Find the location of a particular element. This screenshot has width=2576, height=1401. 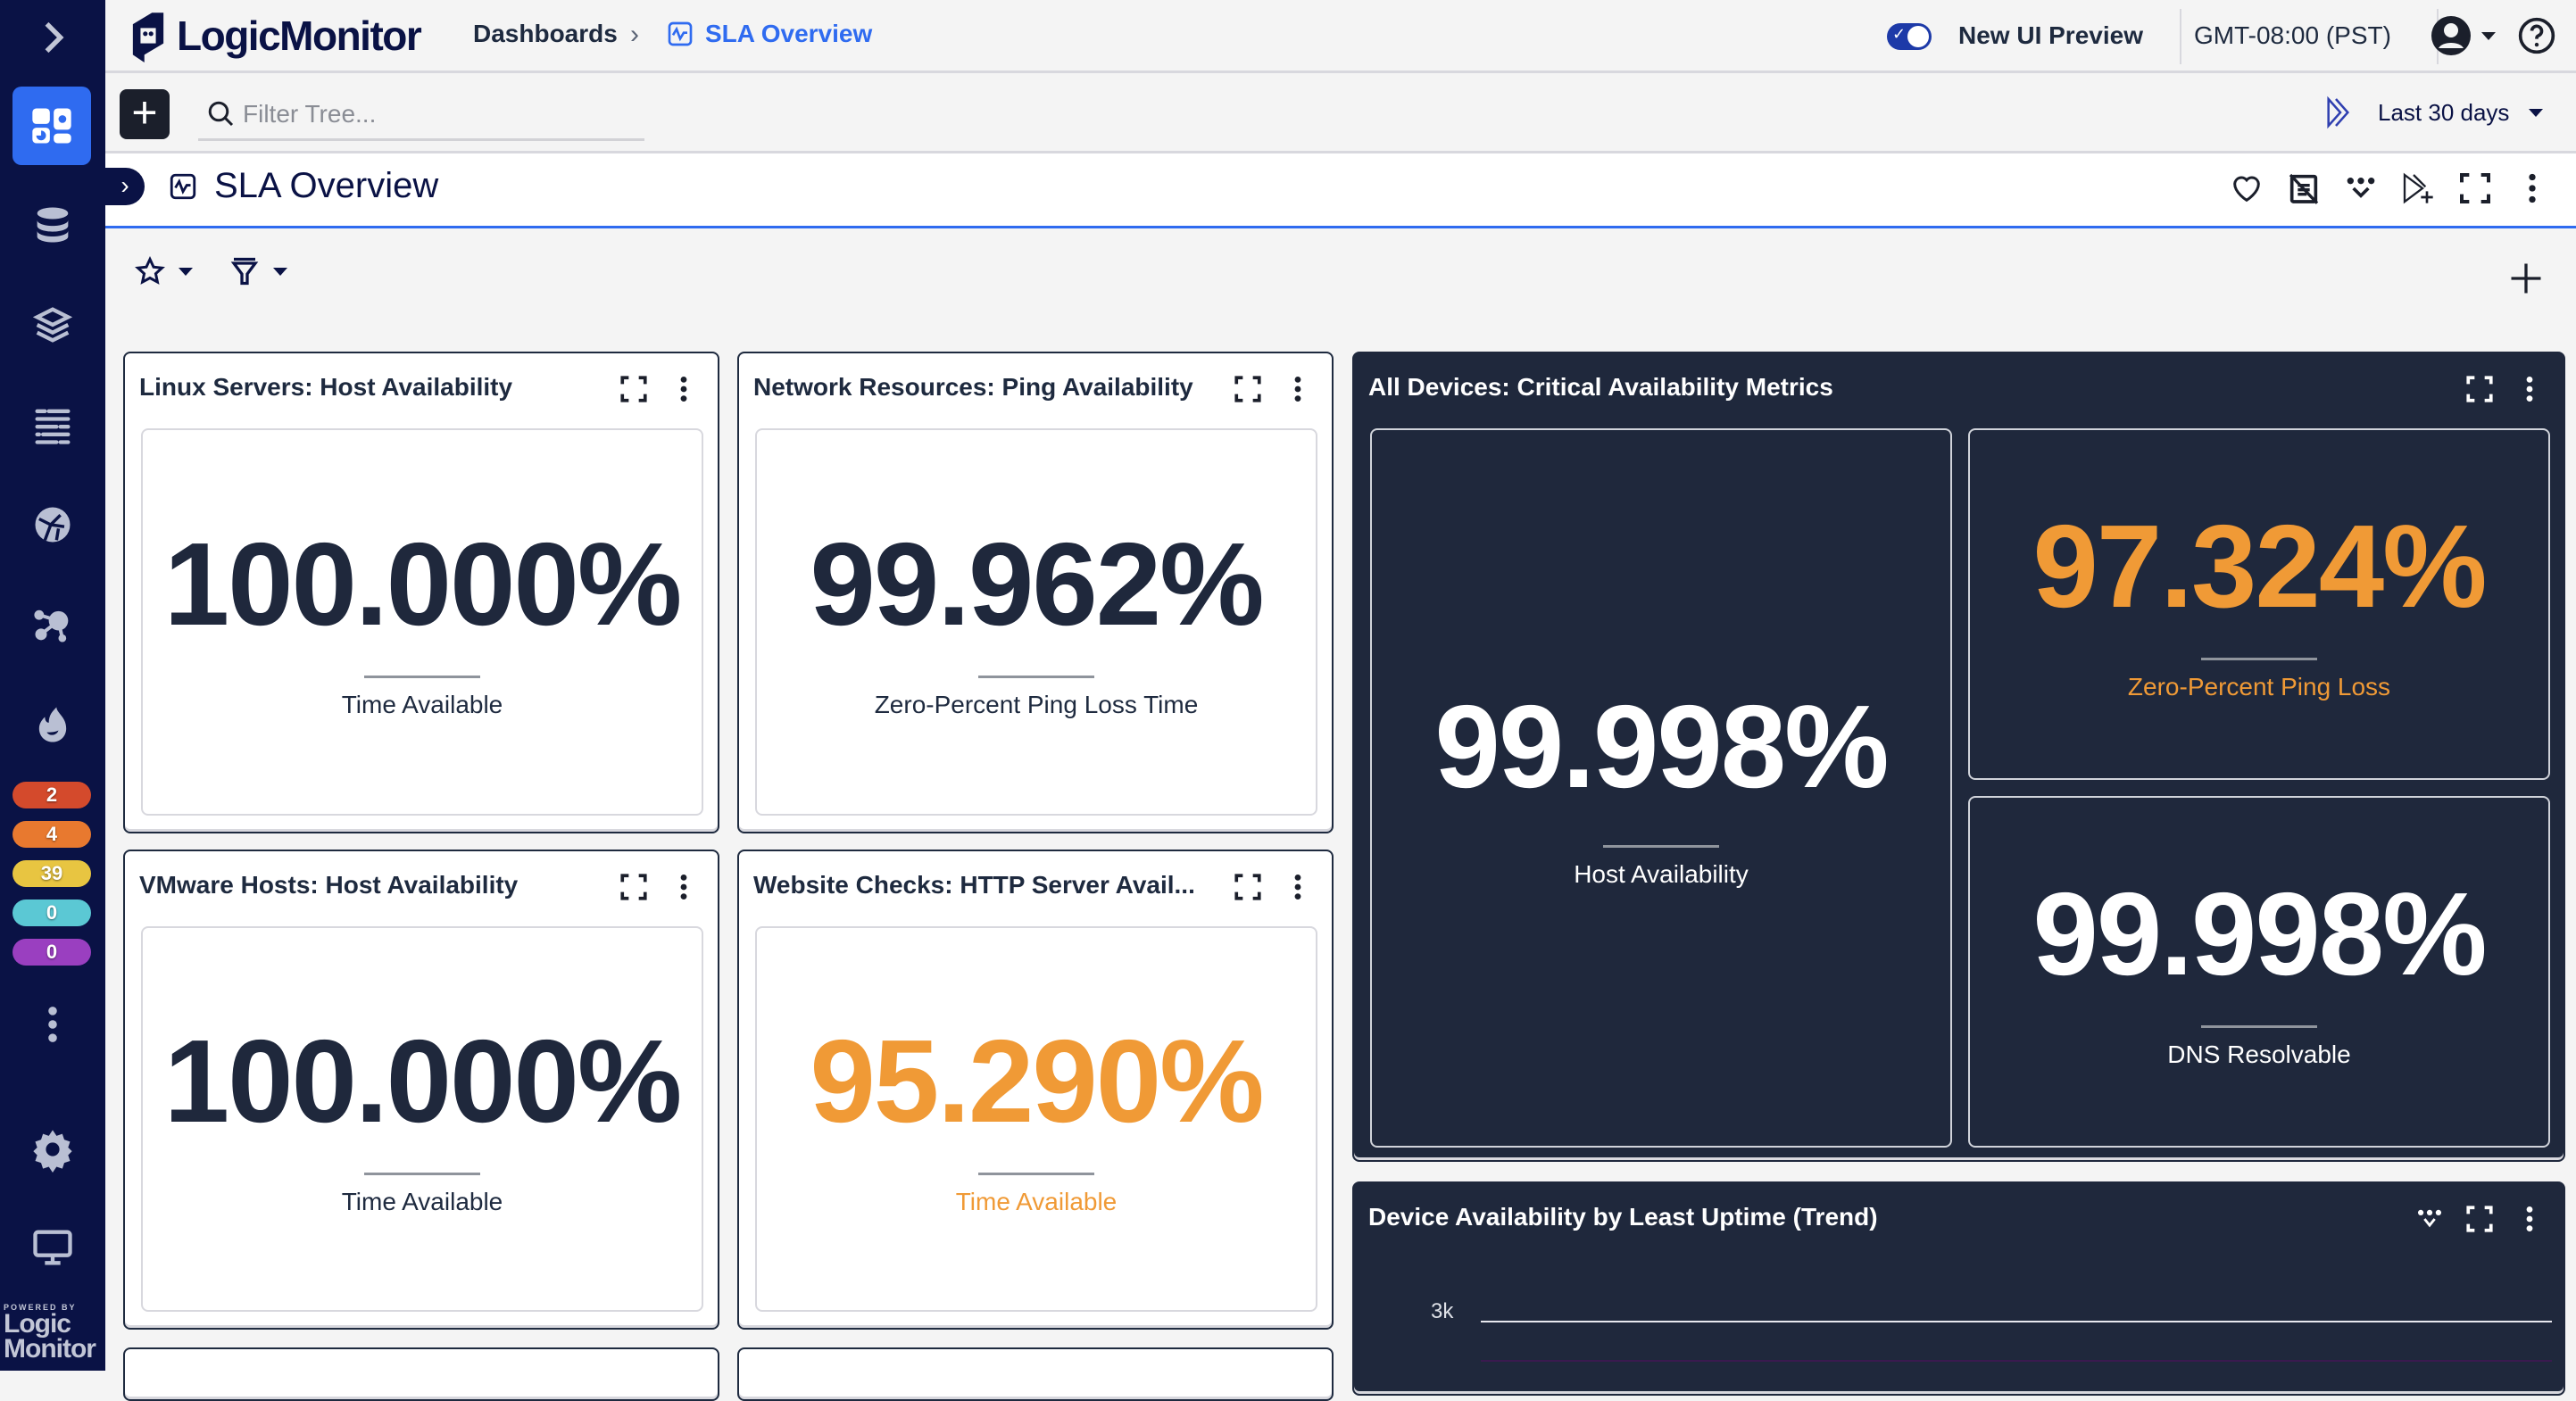

fullscreen-icon is located at coordinates (1247, 887).